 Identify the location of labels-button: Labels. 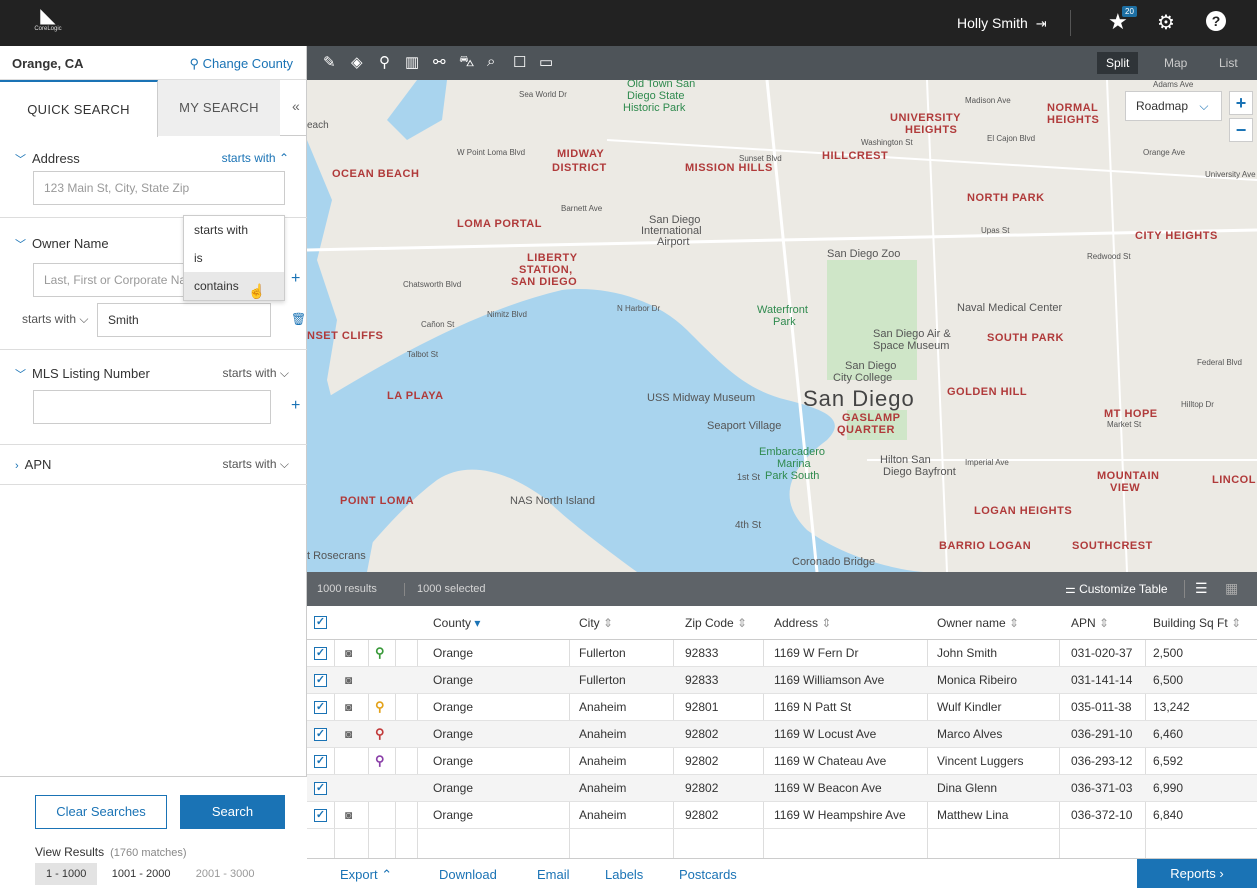
(624, 874).